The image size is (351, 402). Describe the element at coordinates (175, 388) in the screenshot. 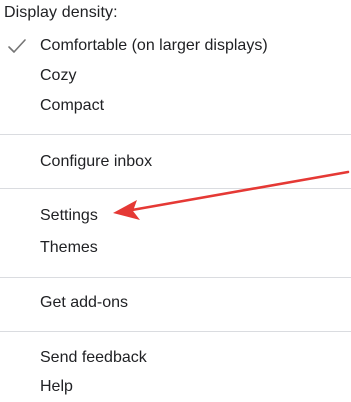

I see `help-item: Help` at that location.